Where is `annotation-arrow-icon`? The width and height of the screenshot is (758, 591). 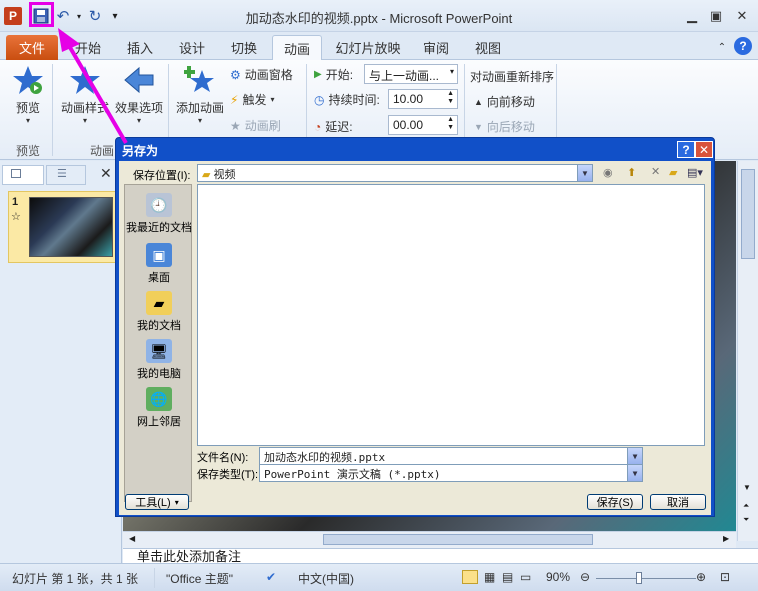 annotation-arrow-icon is located at coordinates (93, 86).